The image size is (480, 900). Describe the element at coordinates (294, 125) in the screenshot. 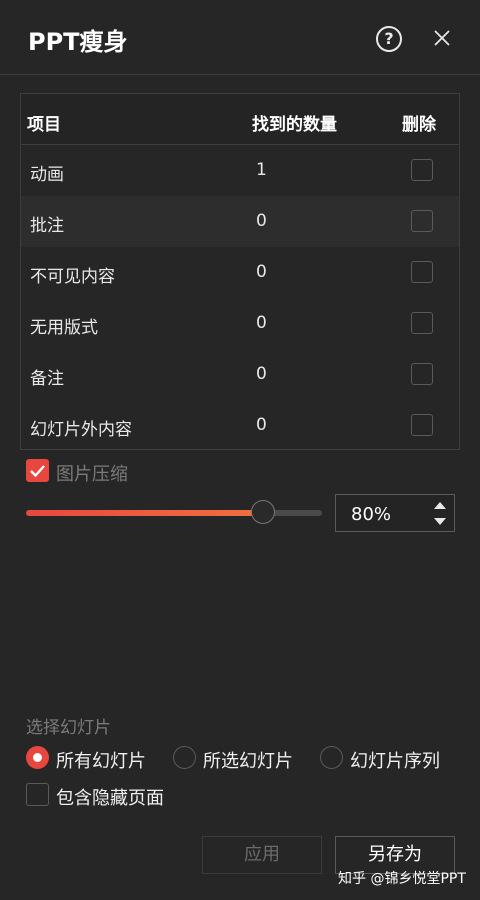

I see `header-count: 找到的数量` at that location.